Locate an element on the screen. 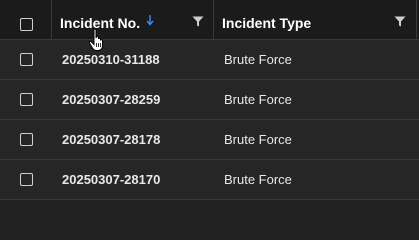  column-header-incident-no: Incident No. is located at coordinates (133, 19).